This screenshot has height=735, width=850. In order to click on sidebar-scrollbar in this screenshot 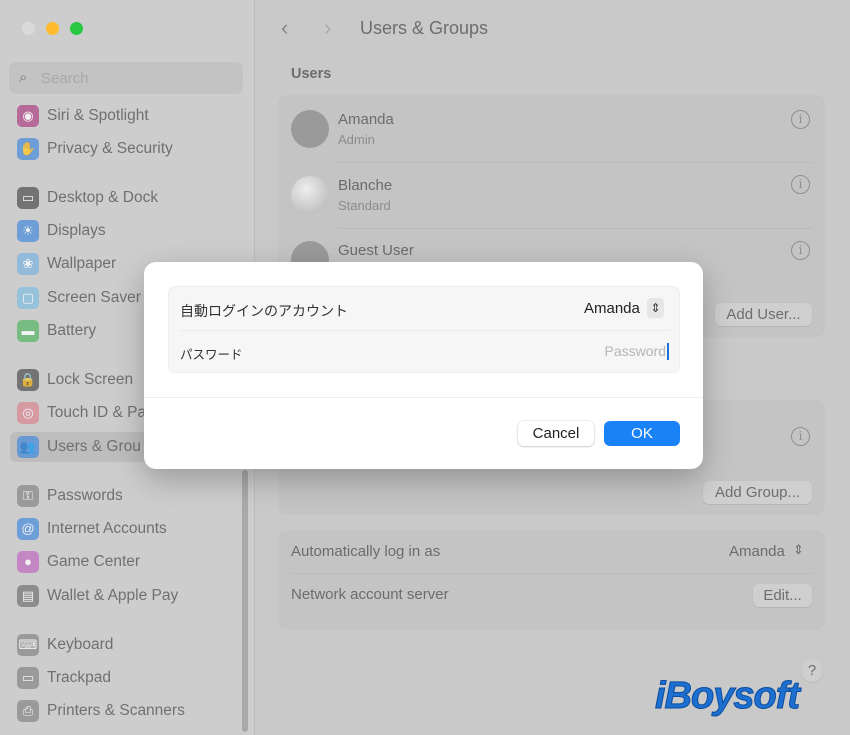, I will do `click(245, 601)`.